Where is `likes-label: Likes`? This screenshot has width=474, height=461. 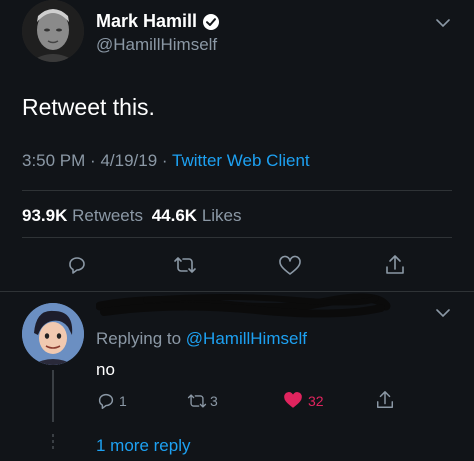
likes-label: Likes is located at coordinates (221, 215).